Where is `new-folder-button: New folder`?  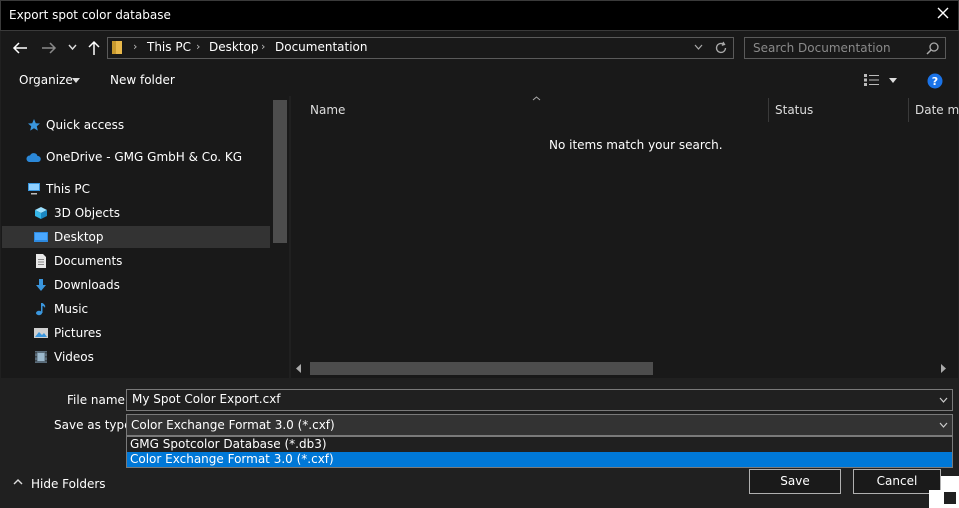 new-folder-button: New folder is located at coordinates (142, 80).